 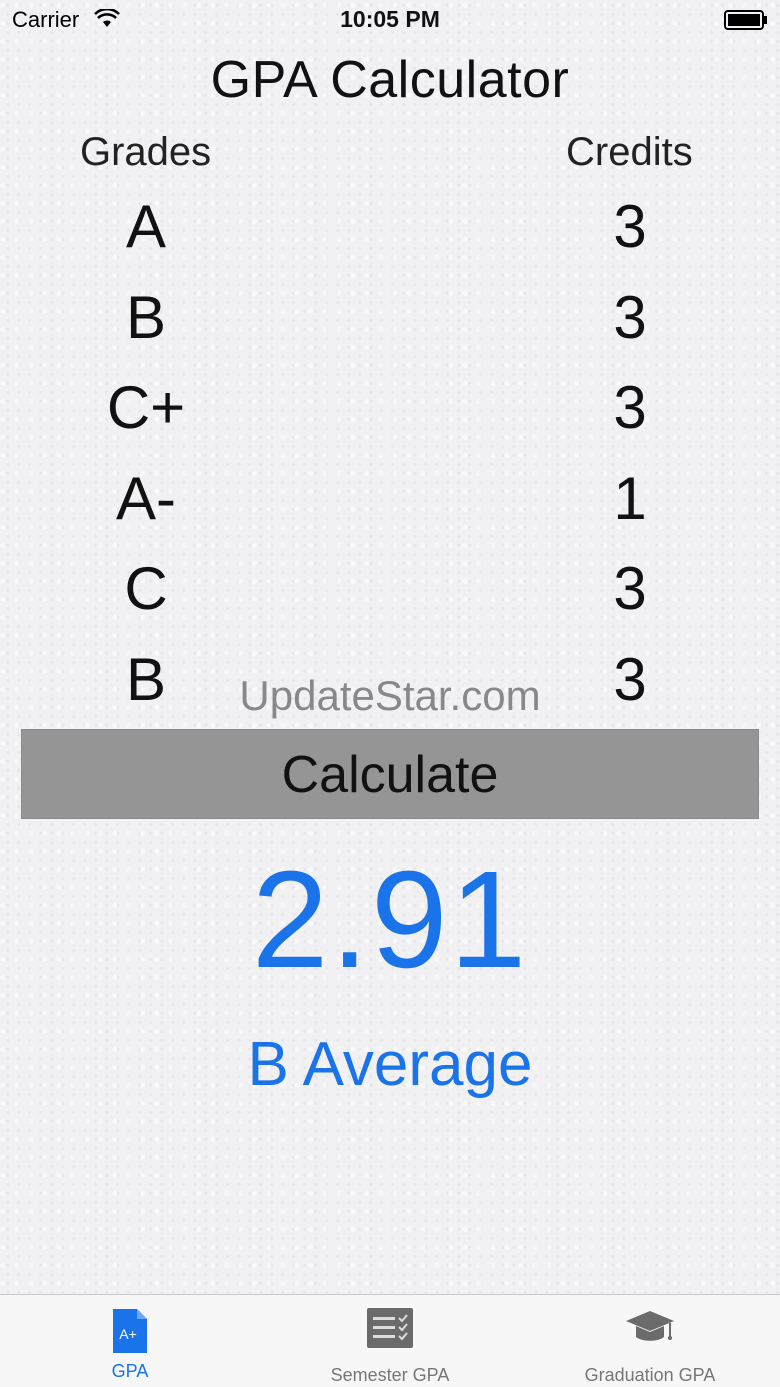 What do you see at coordinates (390, 589) in the screenshot?
I see `course-row: C 3` at bounding box center [390, 589].